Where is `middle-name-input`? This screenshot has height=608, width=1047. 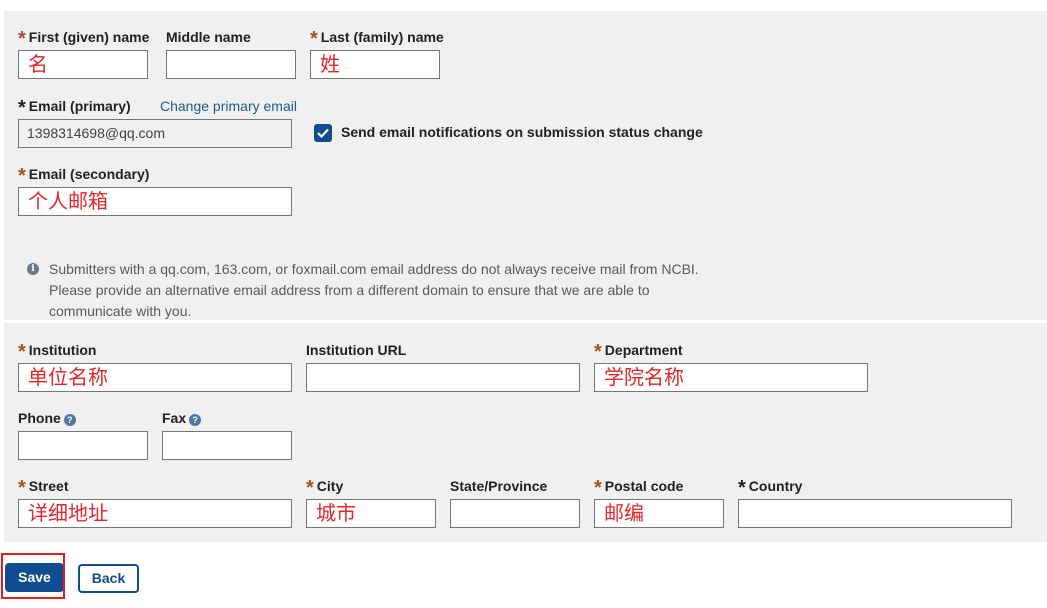 middle-name-input is located at coordinates (231, 64).